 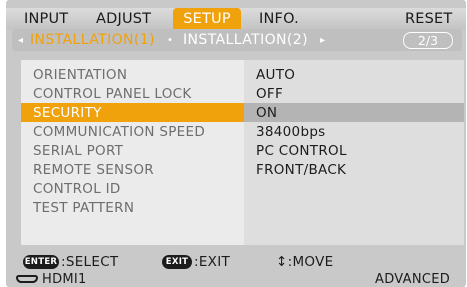 I want to click on status-bar: HDMI1 ADVANCED, so click(x=236, y=279).